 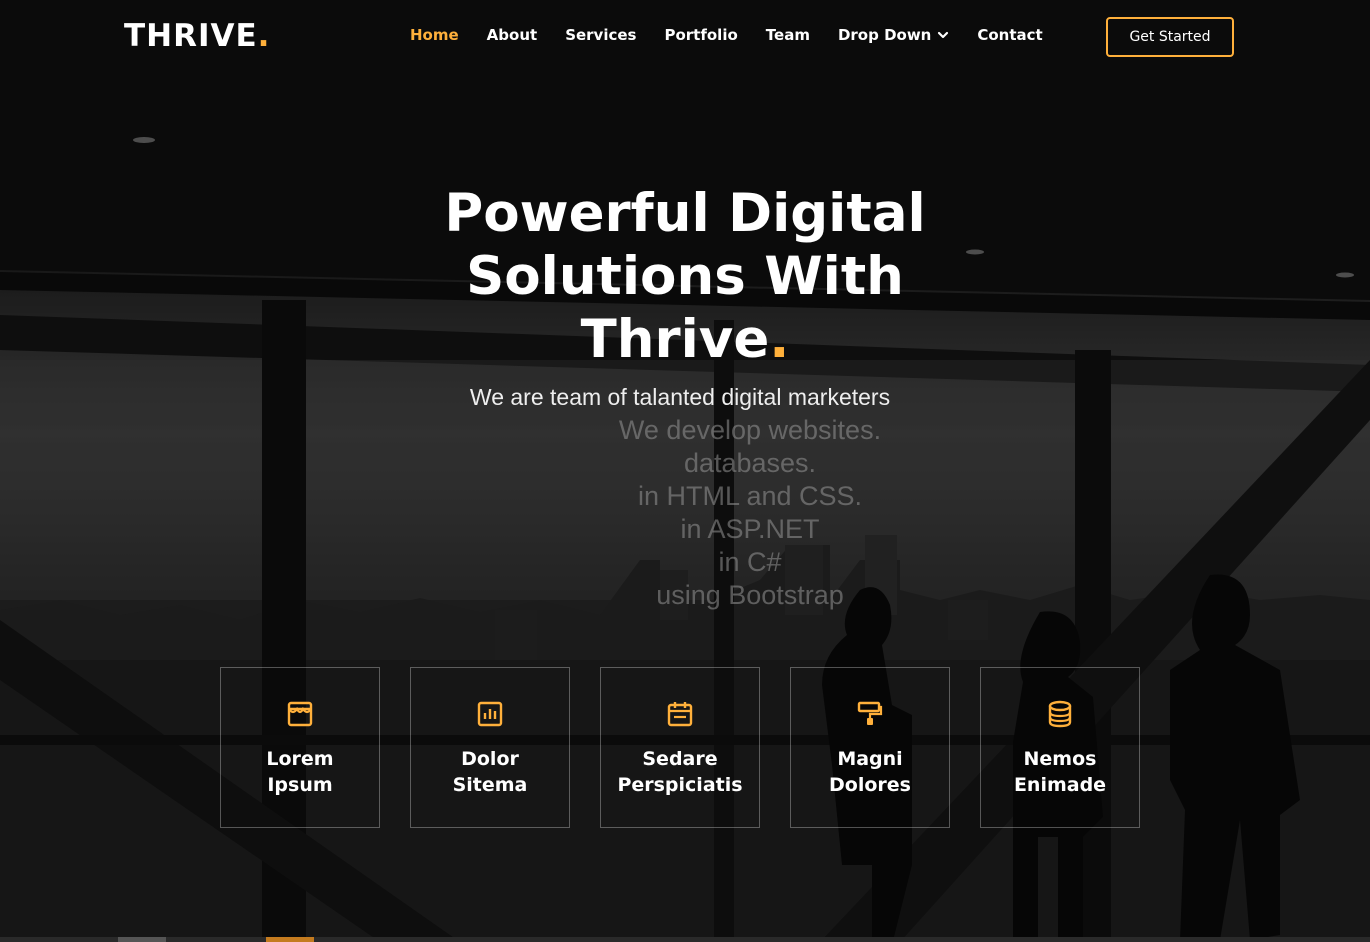 What do you see at coordinates (490, 785) in the screenshot?
I see `feature-label-line-2: Sitema` at bounding box center [490, 785].